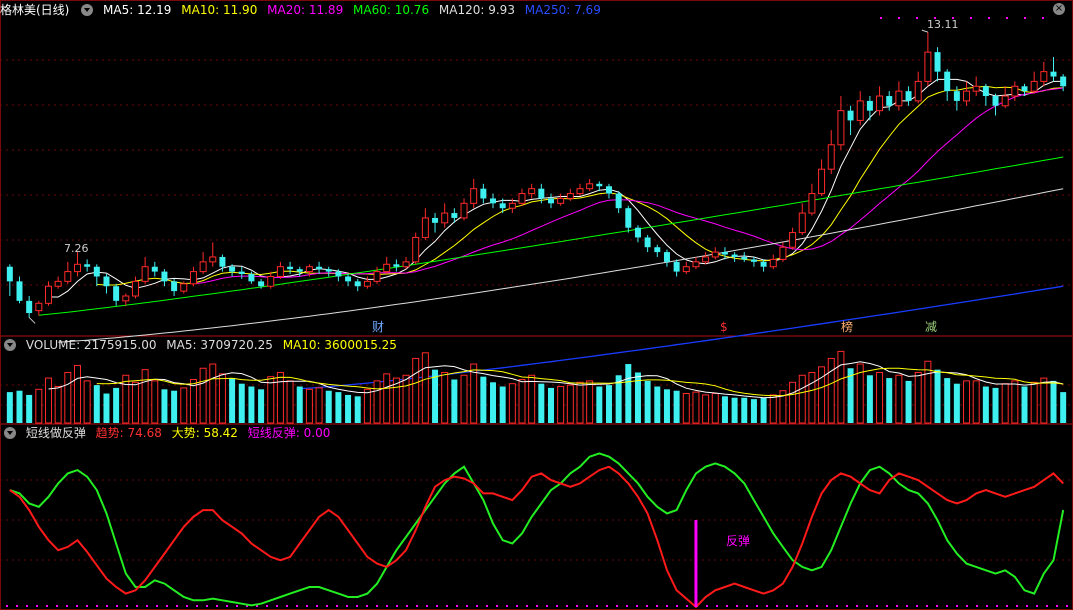 This screenshot has width=1073, height=610. Describe the element at coordinates (847, 327) in the screenshot. I see `event-marker-rank: 榜` at that location.